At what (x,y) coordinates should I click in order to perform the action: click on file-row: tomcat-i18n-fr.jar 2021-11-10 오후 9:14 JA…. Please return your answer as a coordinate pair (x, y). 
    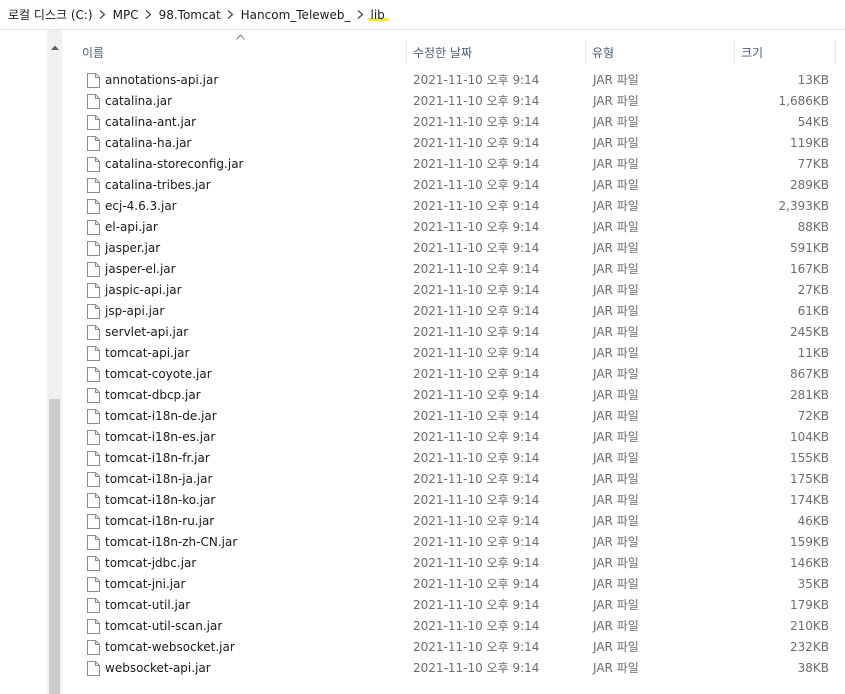
    Looking at the image, I should click on (453, 458).